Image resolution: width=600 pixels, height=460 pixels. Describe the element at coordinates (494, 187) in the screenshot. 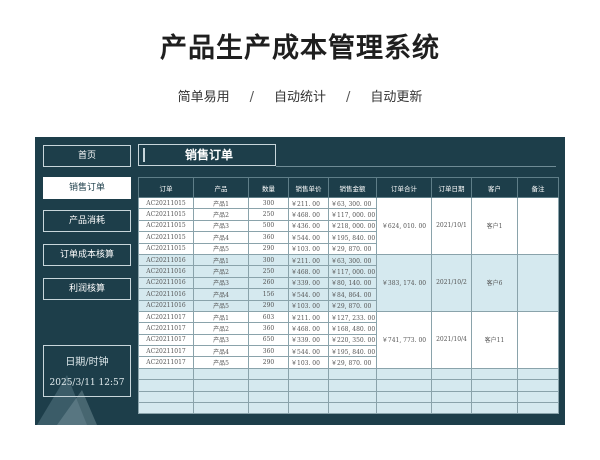

I see `column-header: 客户` at that location.